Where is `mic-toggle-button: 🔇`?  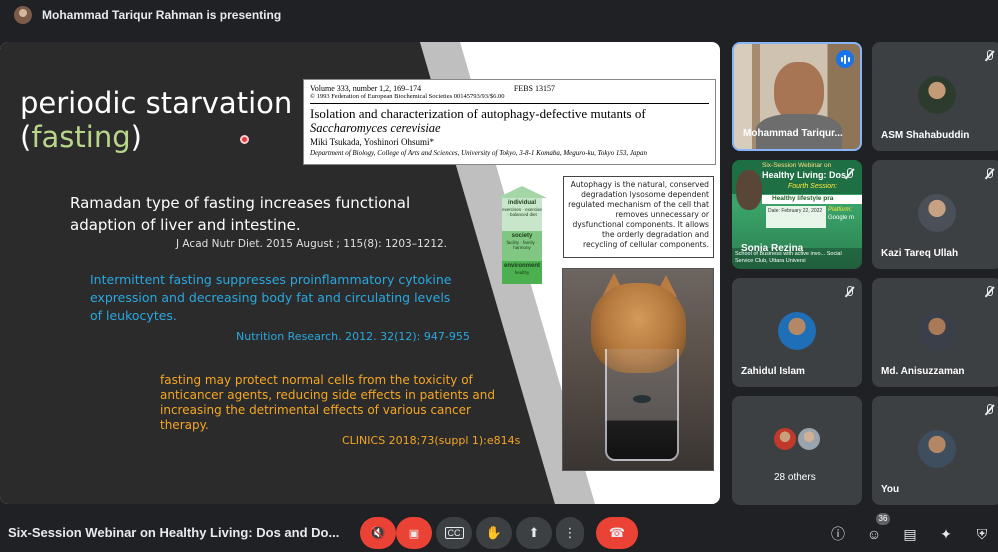
mic-toggle-button: 🔇 is located at coordinates (378, 533).